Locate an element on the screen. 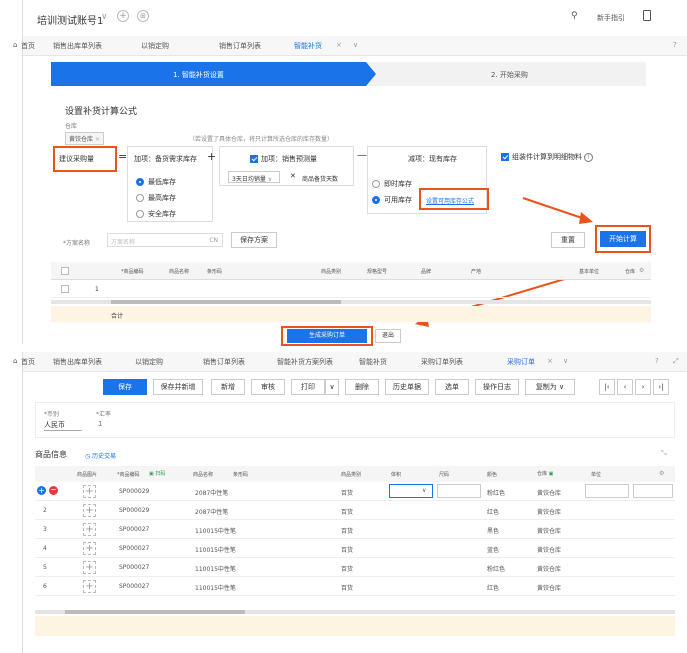 The width and height of the screenshot is (687, 653). exit-button: 退出 is located at coordinates (388, 336).